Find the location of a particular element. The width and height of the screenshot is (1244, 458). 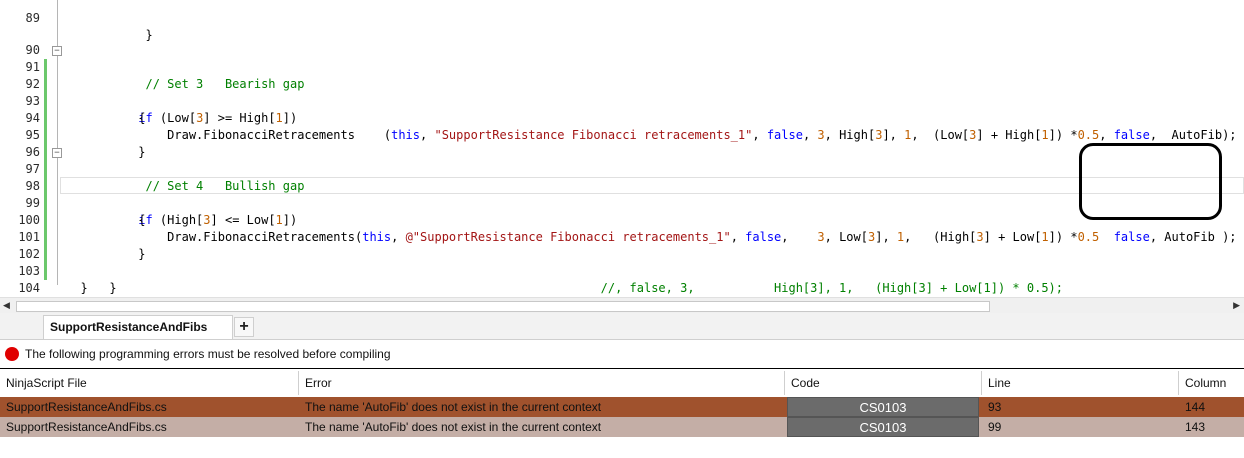

code-line: 98 { is located at coordinates (622, 194).